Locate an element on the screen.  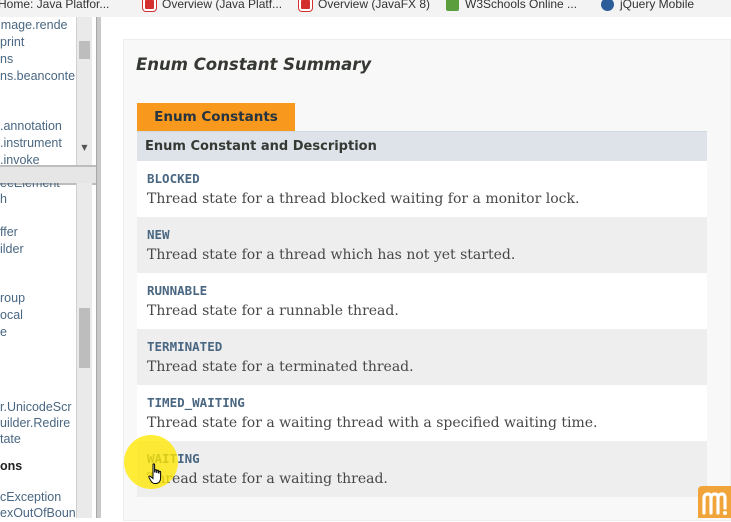
constant-description: Thread state for a runnable thread. is located at coordinates (273, 311).